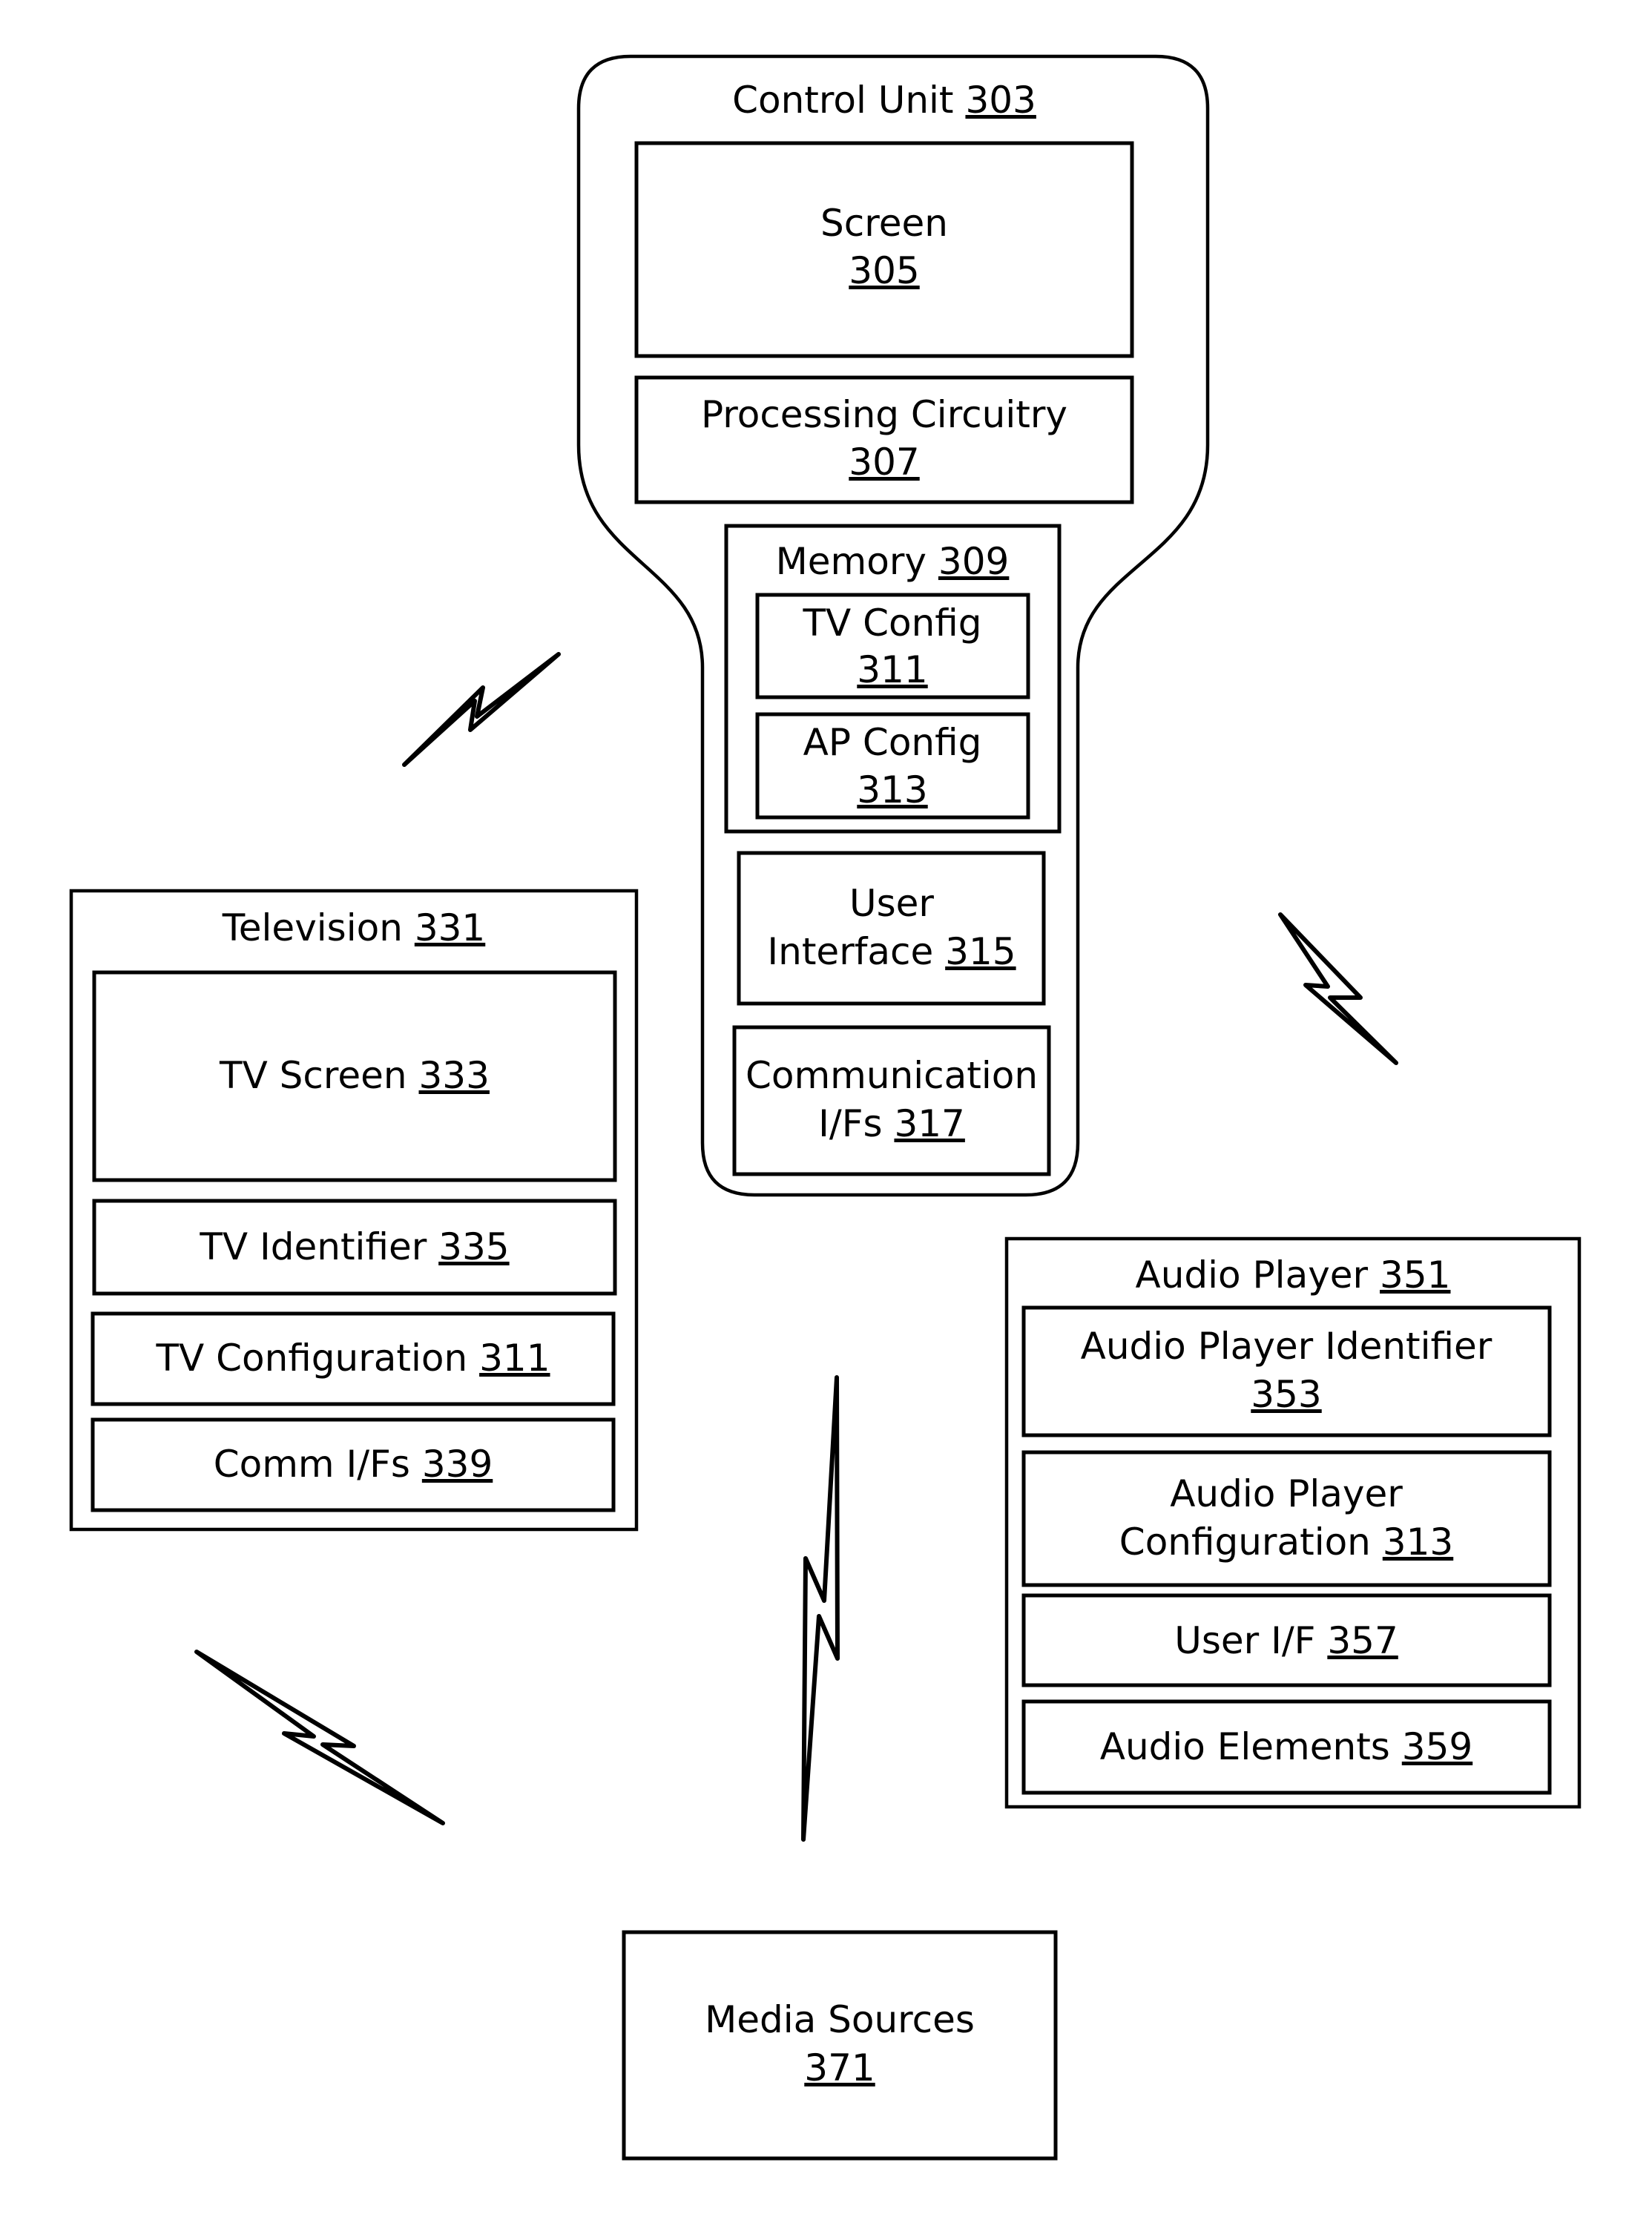 The width and height of the screenshot is (1652, 2217). I want to click on screen-box: Screen 305, so click(884, 250).